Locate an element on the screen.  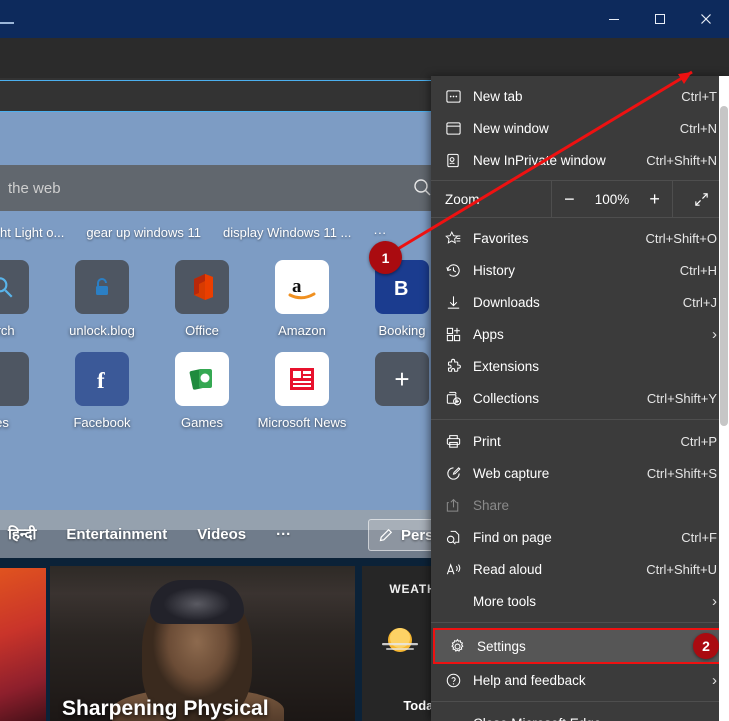
menu-item-shortcut: Ctrl+H is located at coordinates (698, 270).